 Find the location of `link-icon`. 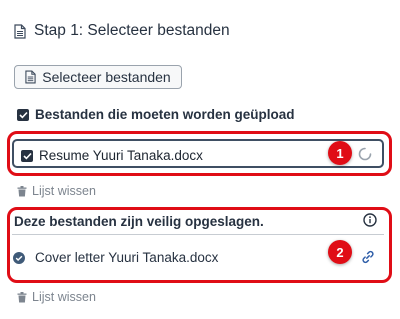

link-icon is located at coordinates (368, 257).